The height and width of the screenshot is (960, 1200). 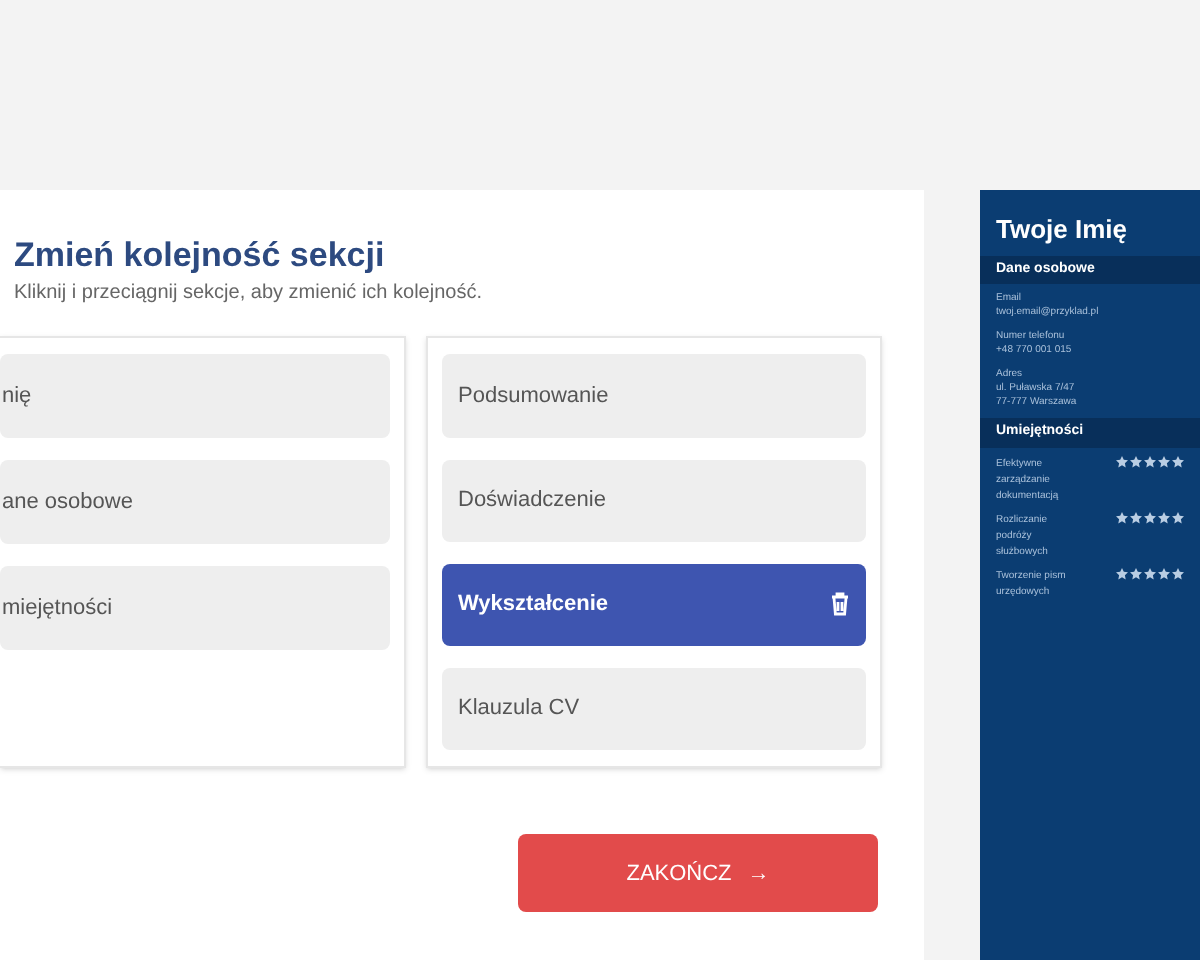 What do you see at coordinates (200, 255) in the screenshot?
I see `dialog-title: Zmień kolejność sekcji` at bounding box center [200, 255].